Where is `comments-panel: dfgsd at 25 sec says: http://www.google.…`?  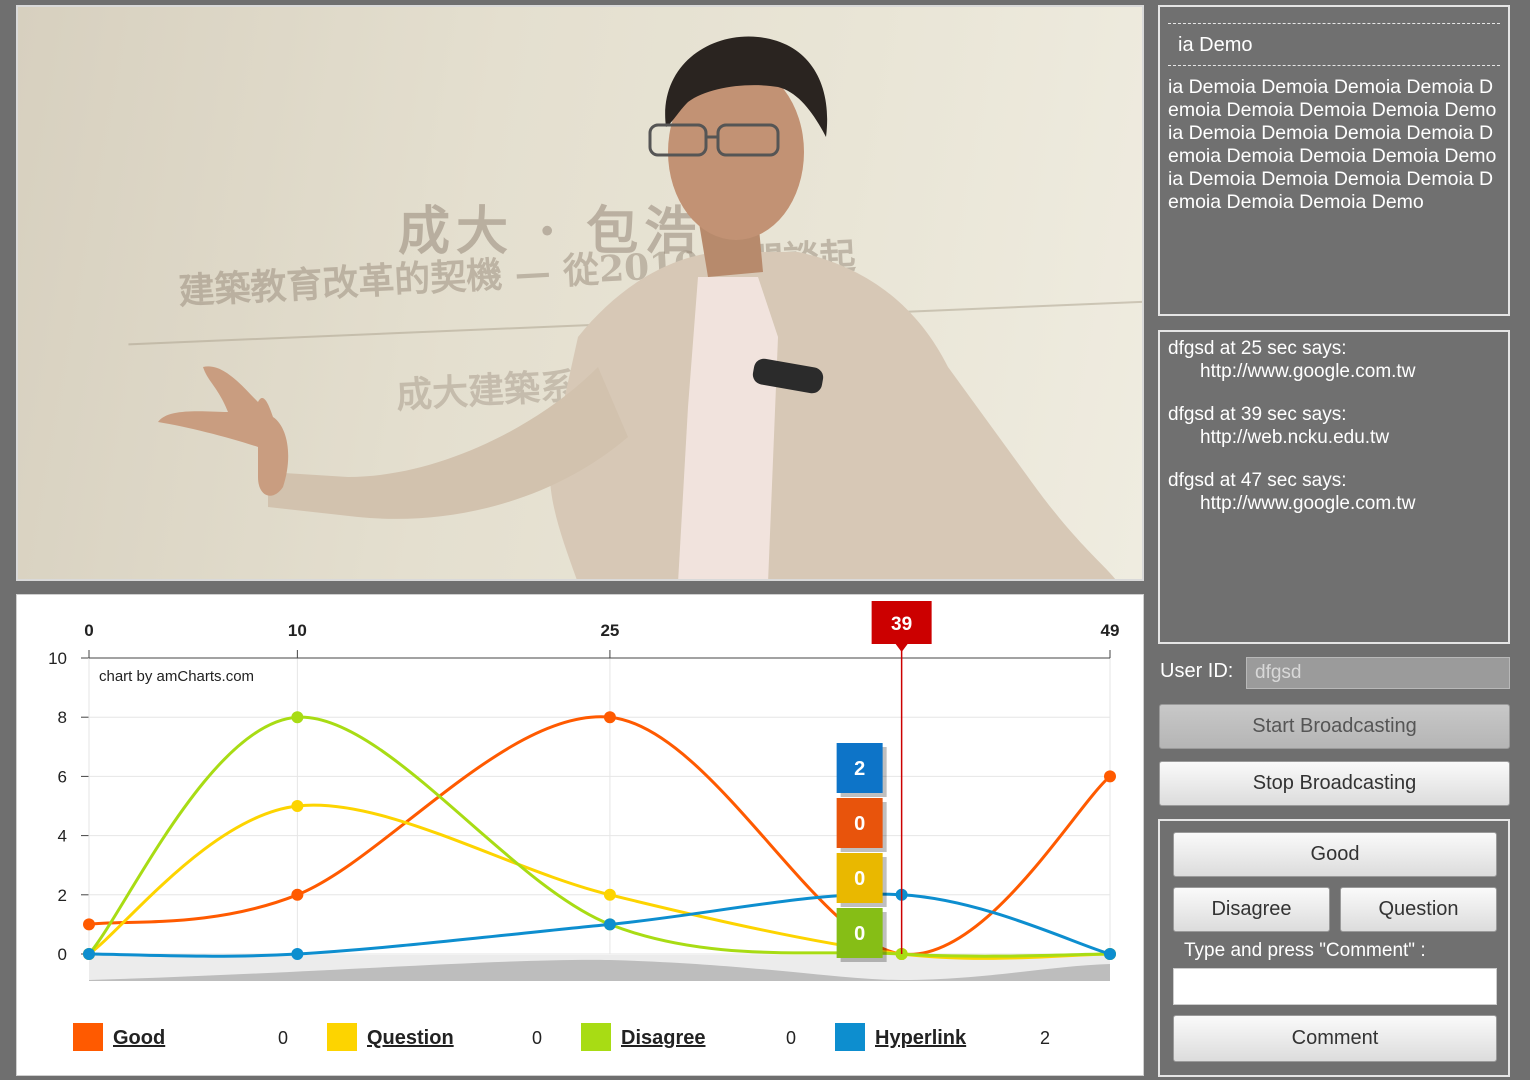
comments-panel: dfgsd at 25 sec says: http://www.google.… is located at coordinates (1334, 487).